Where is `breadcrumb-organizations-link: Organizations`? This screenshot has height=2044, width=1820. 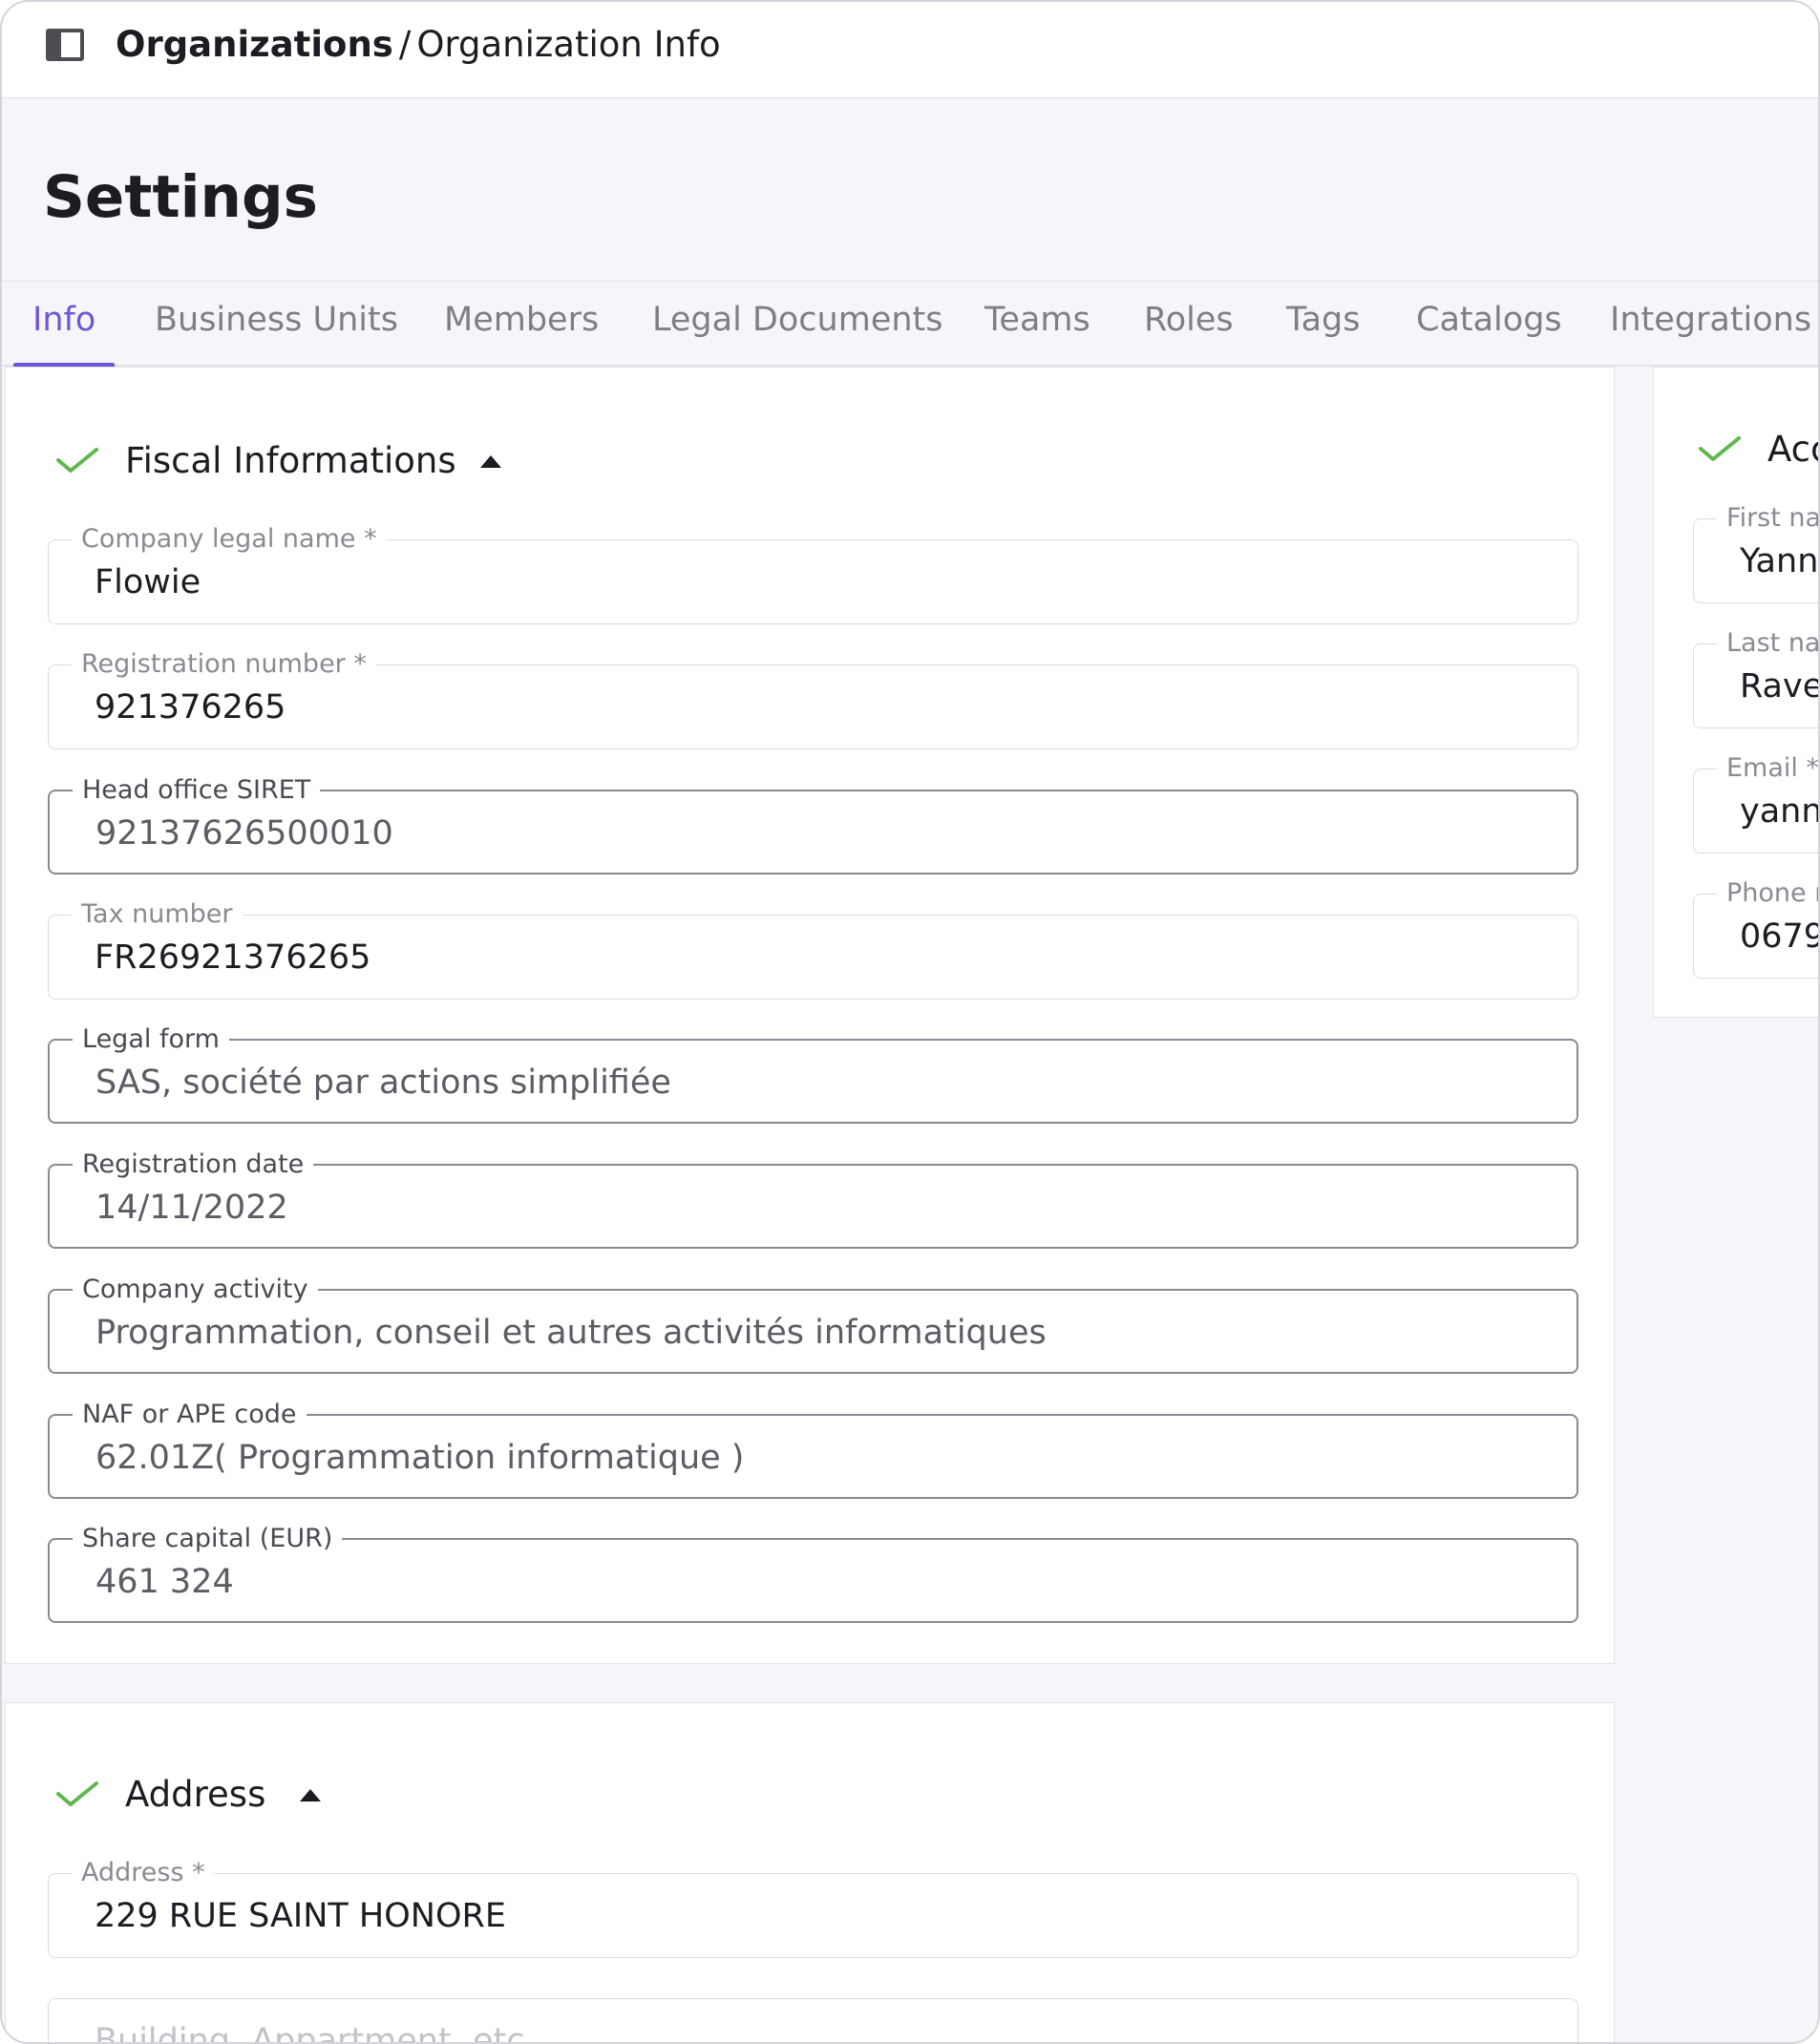
breadcrumb-organizations-link: Organizations is located at coordinates (255, 44).